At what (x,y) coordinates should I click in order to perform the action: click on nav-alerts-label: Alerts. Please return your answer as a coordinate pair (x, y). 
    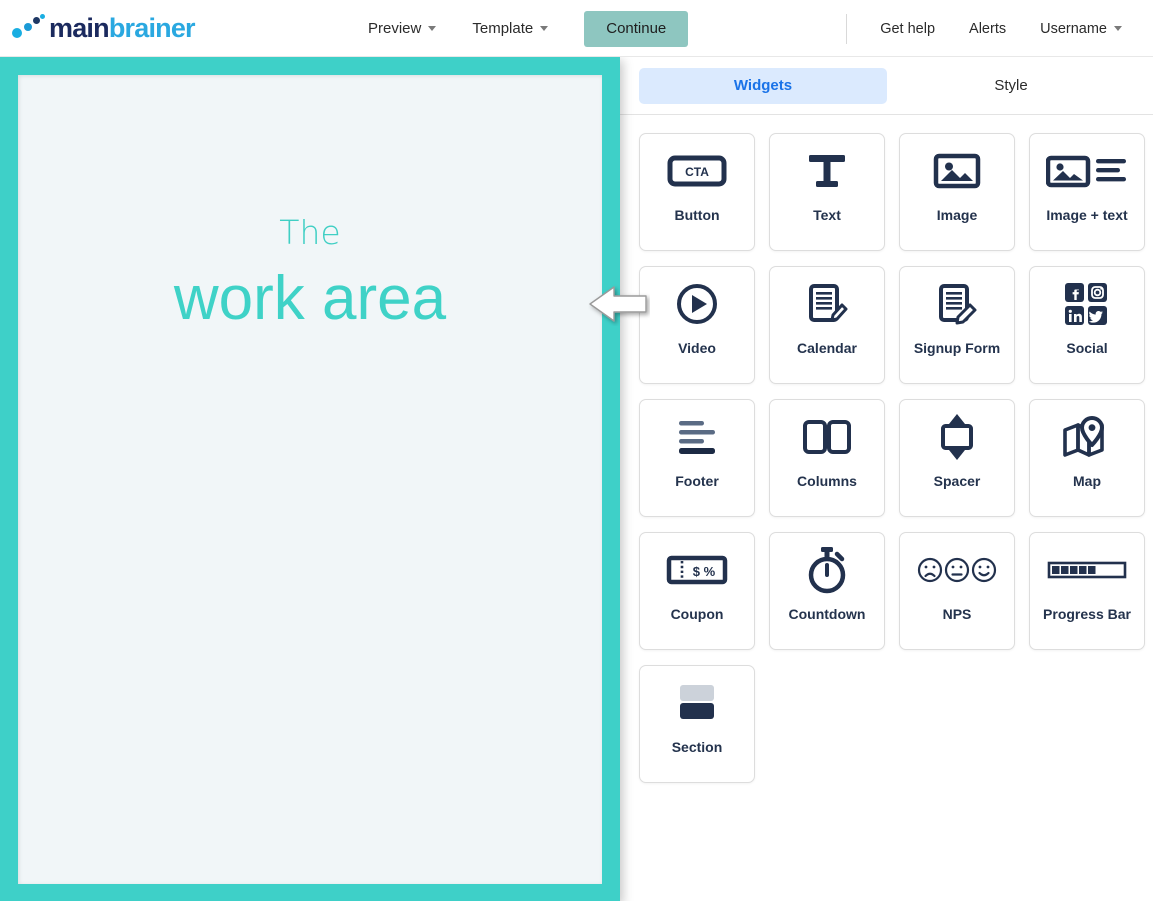
    Looking at the image, I should click on (988, 28).